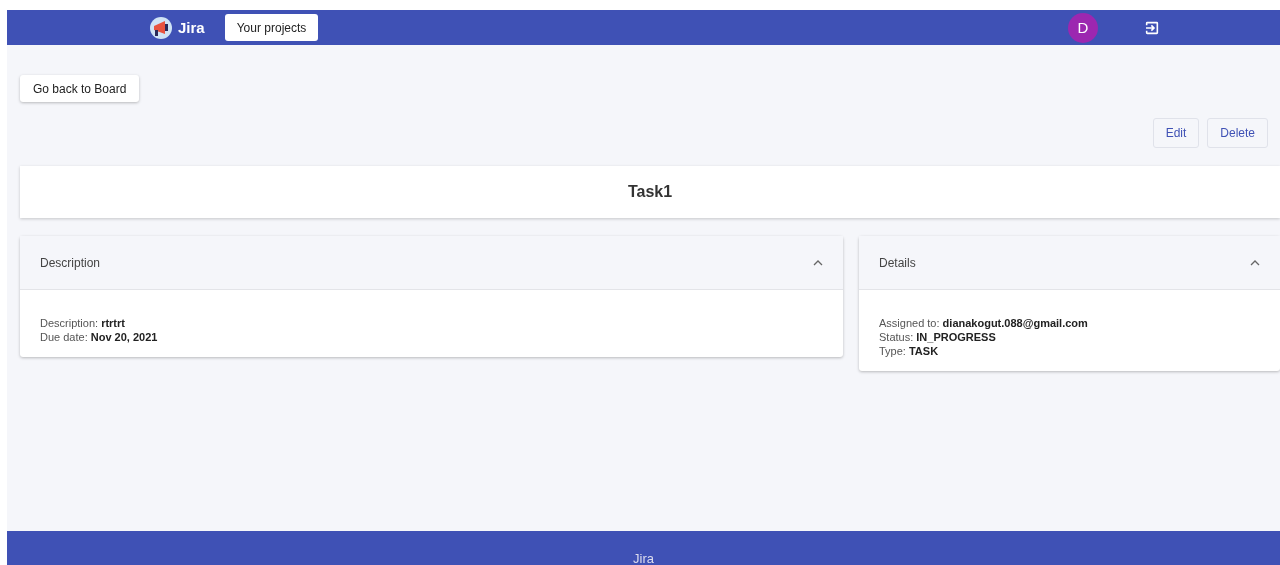  Describe the element at coordinates (984, 323) in the screenshot. I see `field-line: Assigned to: dianakogut.088@gmail.com` at that location.